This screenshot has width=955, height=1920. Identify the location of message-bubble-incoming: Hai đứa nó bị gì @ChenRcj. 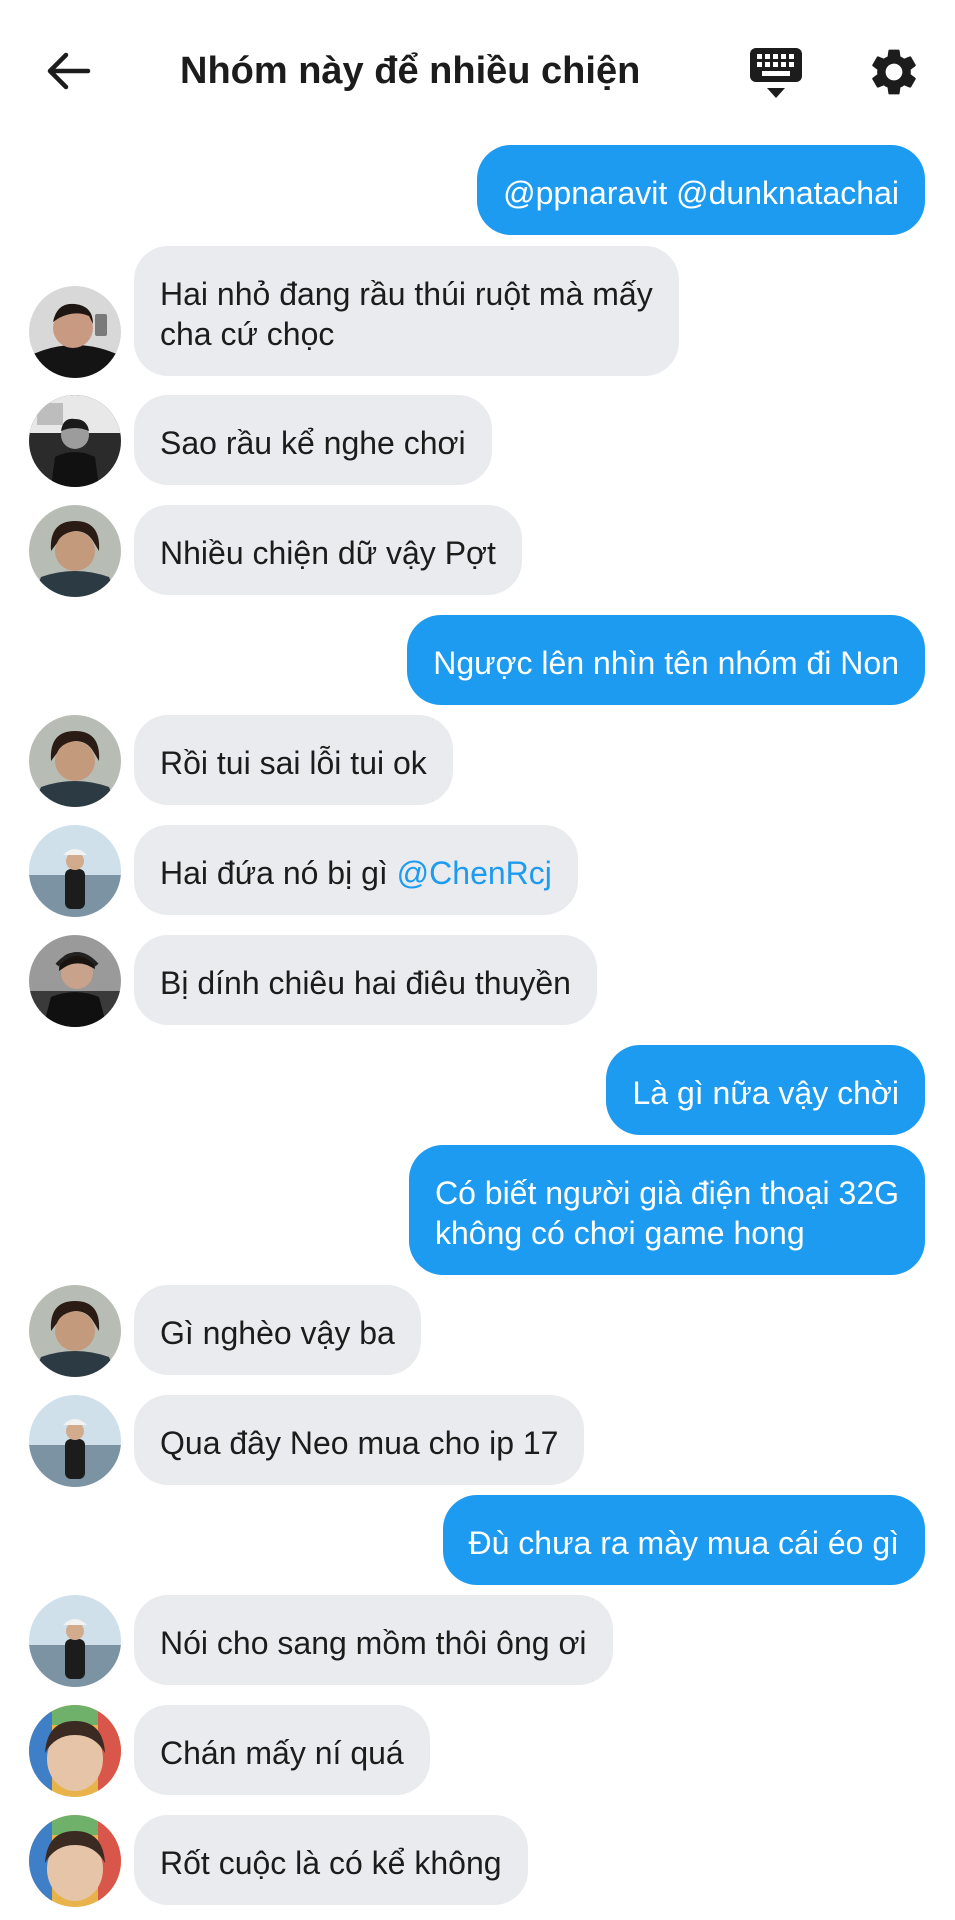
(356, 870).